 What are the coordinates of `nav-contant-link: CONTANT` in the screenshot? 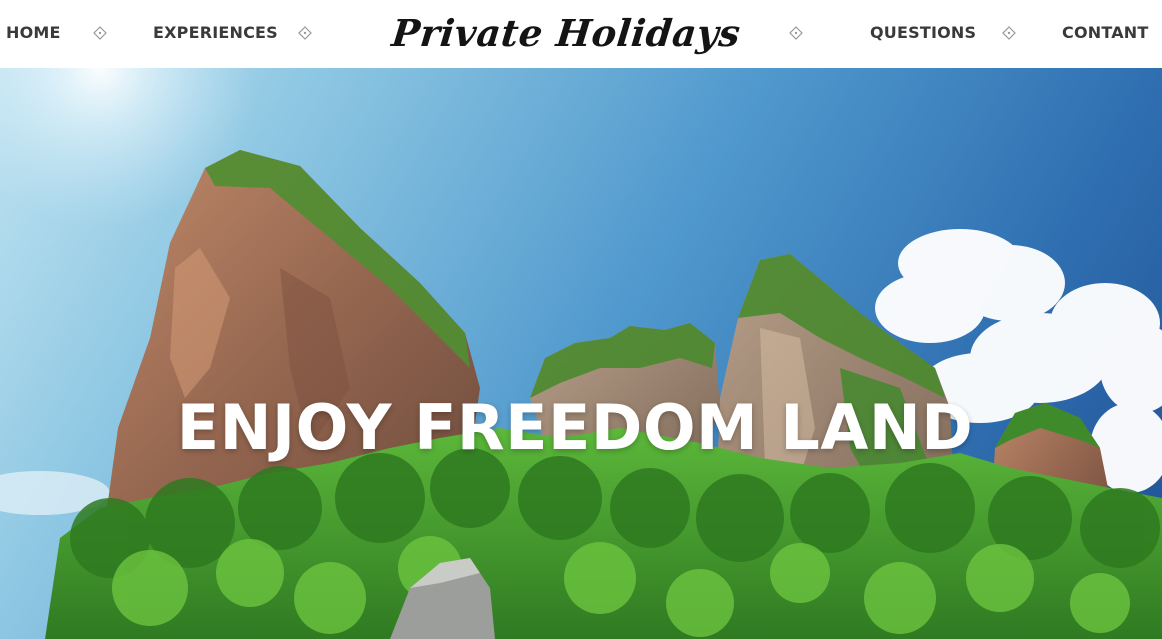 It's located at (1105, 33).